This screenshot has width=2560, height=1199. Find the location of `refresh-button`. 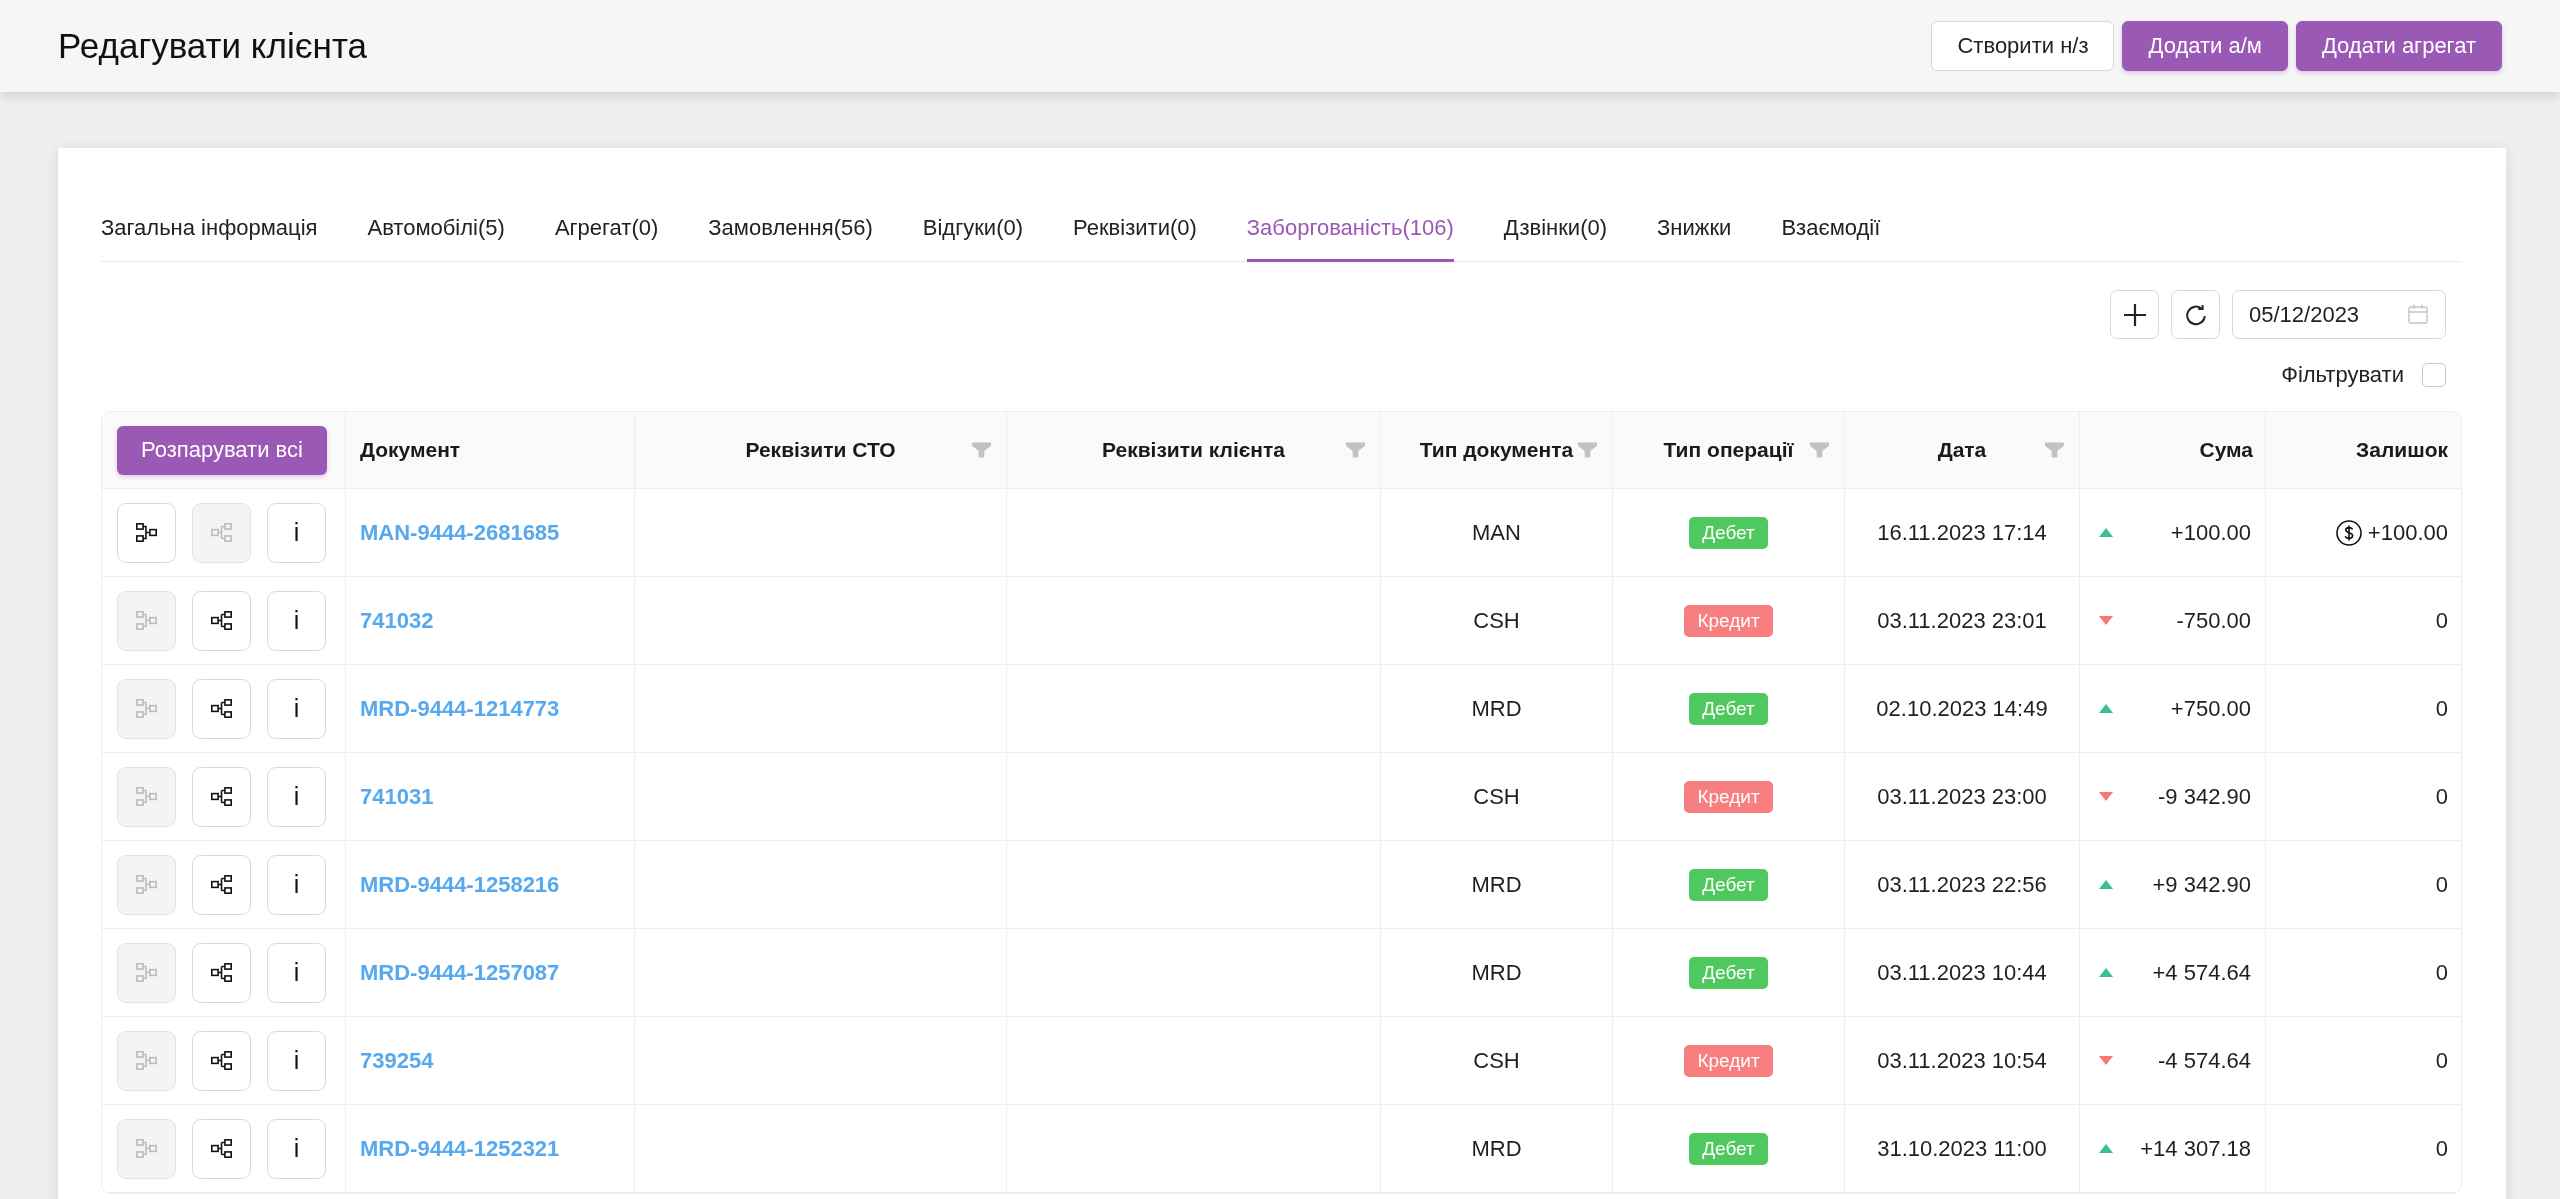

refresh-button is located at coordinates (2195, 314).